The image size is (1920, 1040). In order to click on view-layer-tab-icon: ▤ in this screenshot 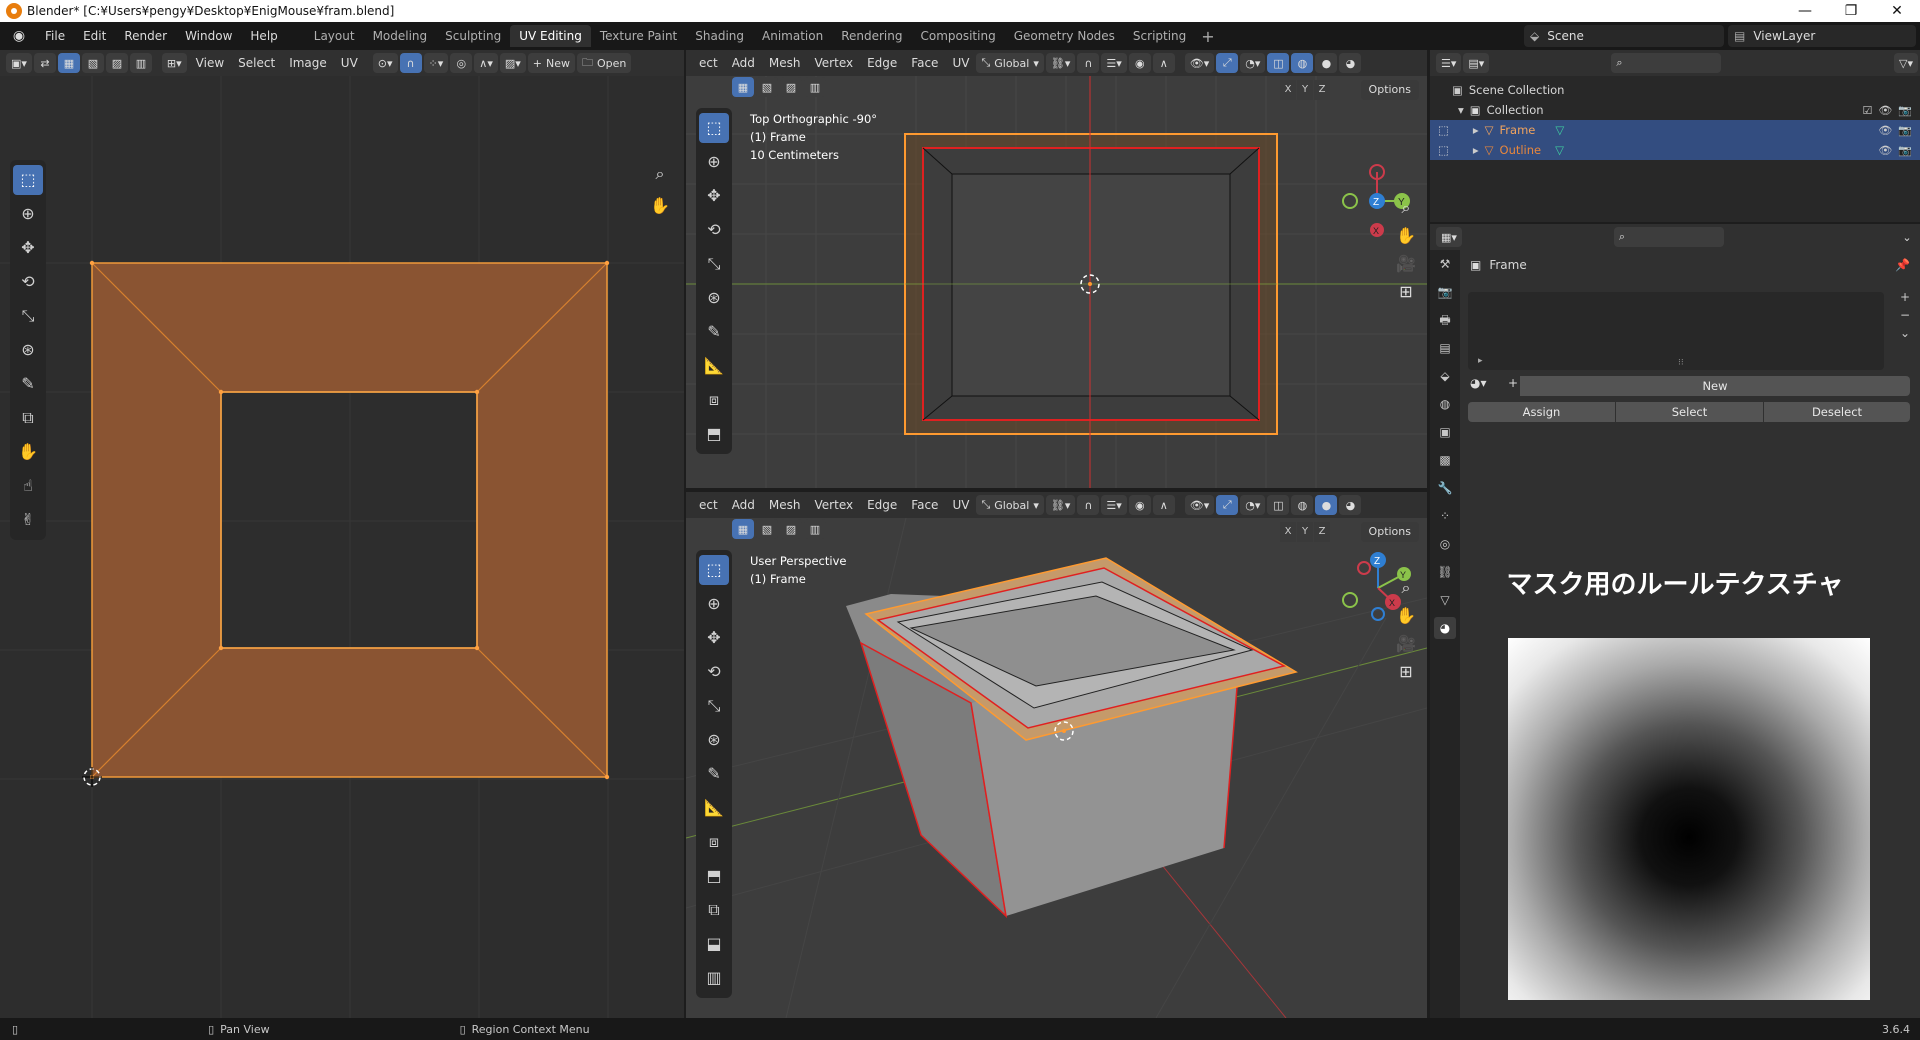, I will do `click(1445, 348)`.